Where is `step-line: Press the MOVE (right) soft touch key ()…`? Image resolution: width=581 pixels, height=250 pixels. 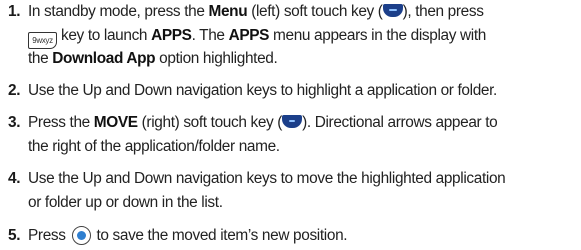
step-line: Press the MOVE (right) soft touch key ()… is located at coordinates (263, 123).